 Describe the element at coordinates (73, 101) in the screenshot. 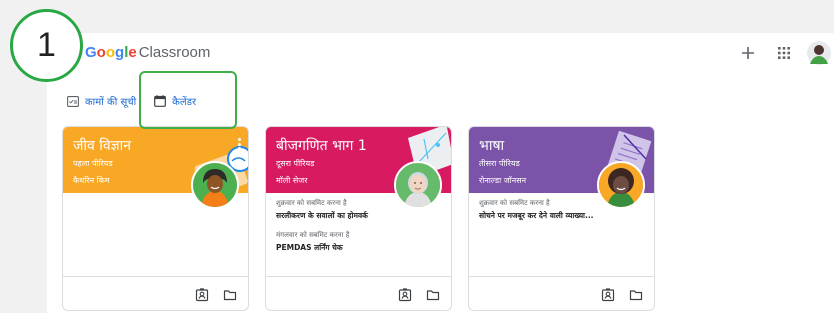

I see `todo-checklist-icon` at that location.